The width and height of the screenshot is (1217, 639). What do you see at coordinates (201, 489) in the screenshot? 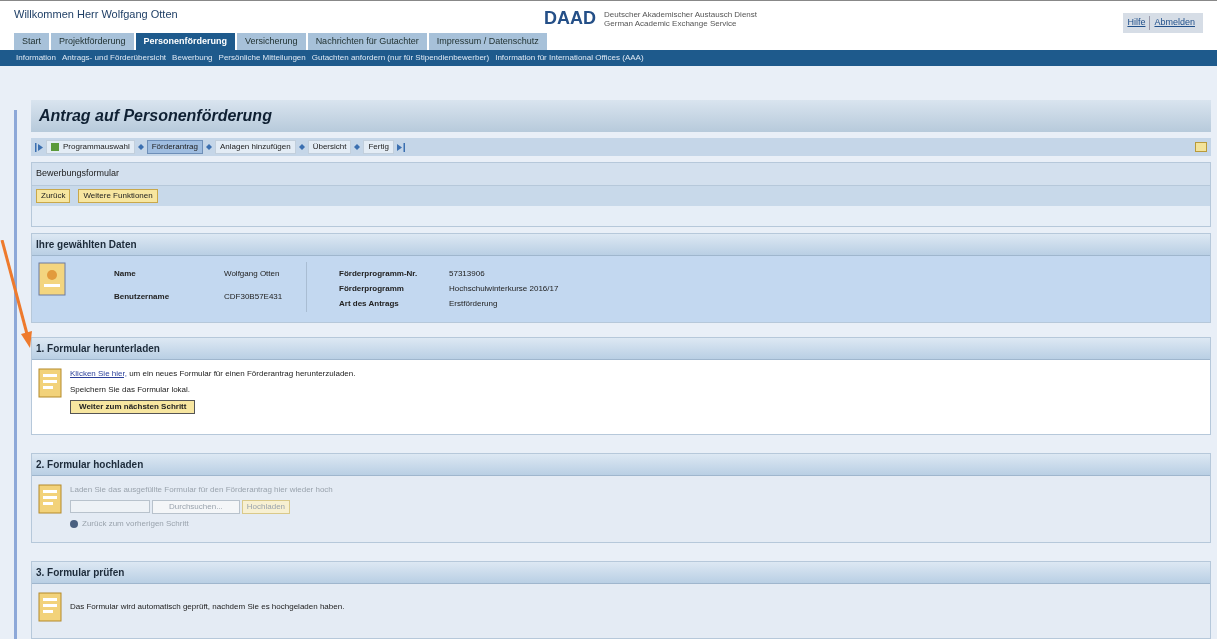
I see `upload-instruction: Laden Sie das ausgefüllte Formular für den Förderantrag hier wieder hoch` at bounding box center [201, 489].